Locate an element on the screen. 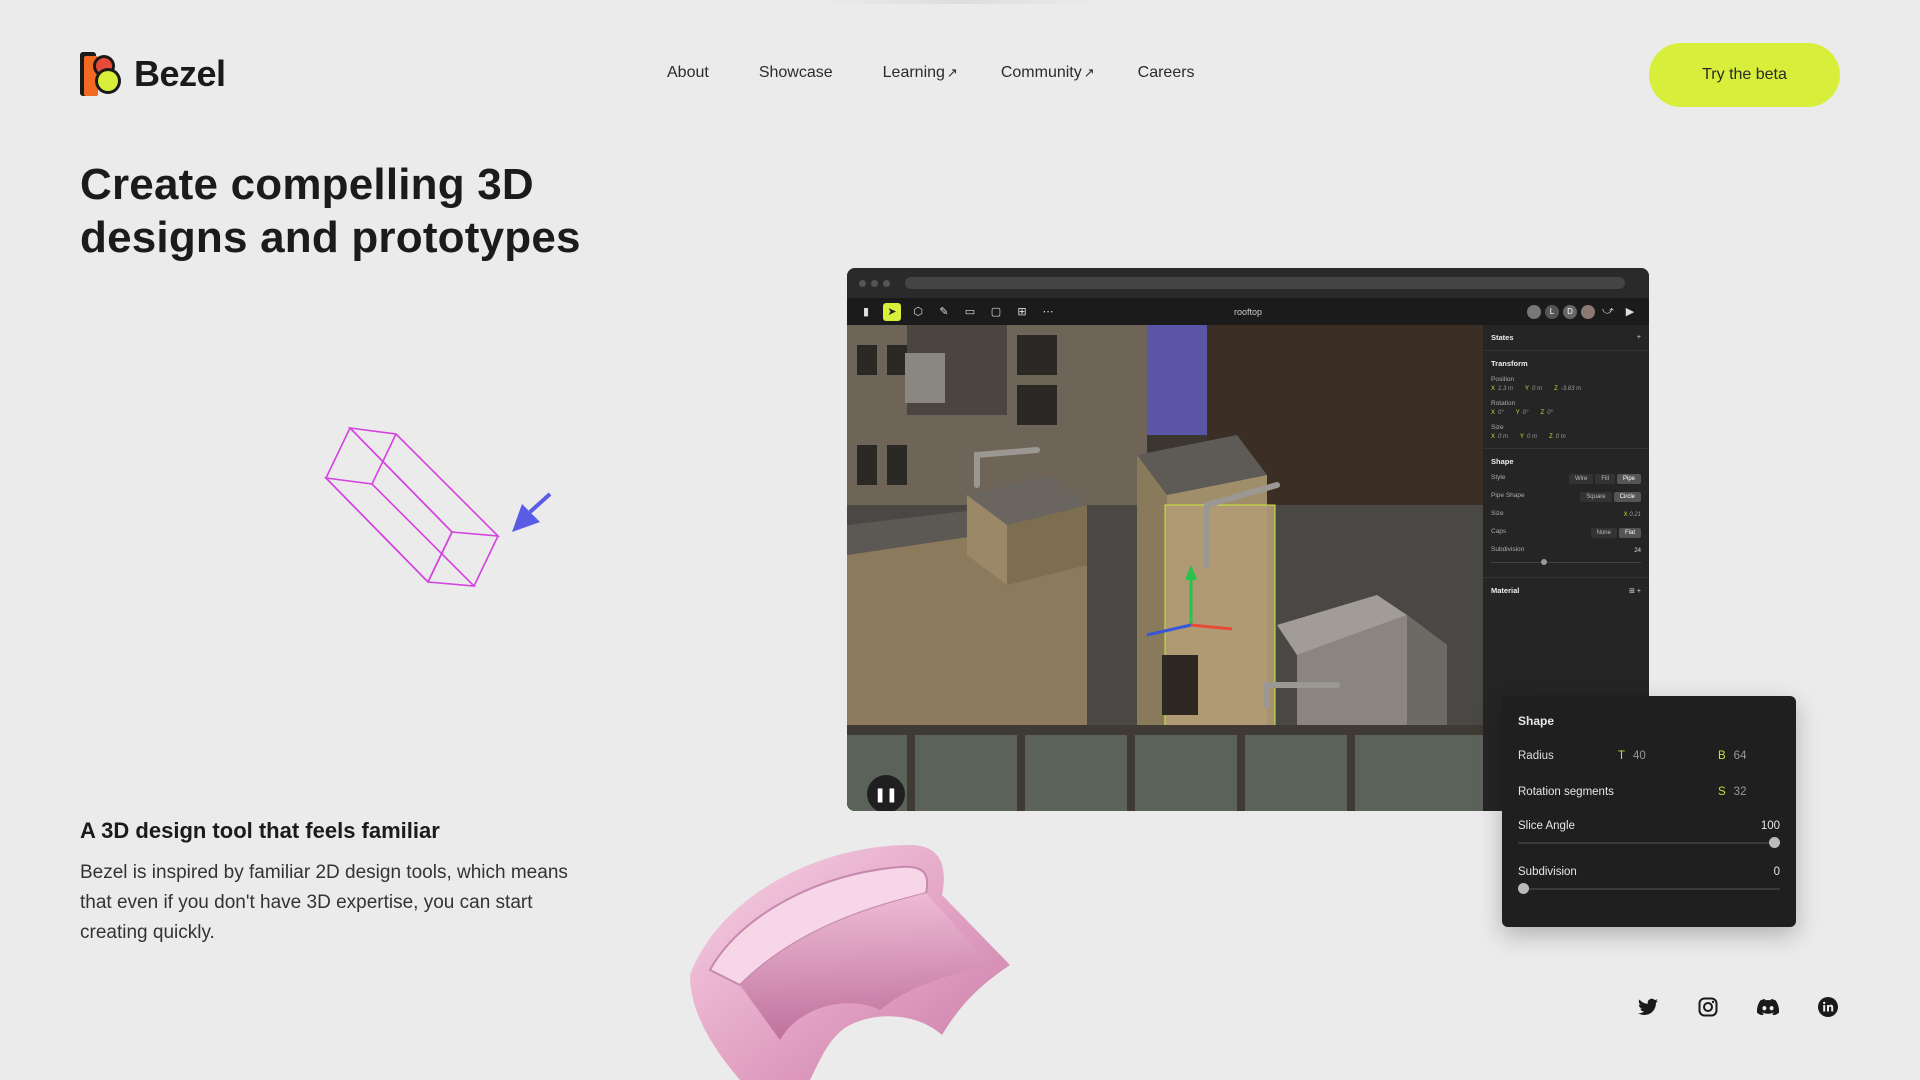  linkedin-icon is located at coordinates (1828, 1007).